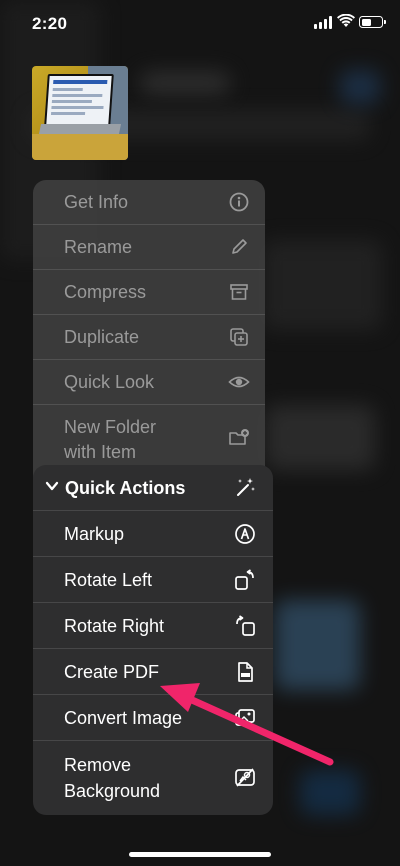  I want to click on menu-item-create-pdf: Create PDF, so click(153, 672).